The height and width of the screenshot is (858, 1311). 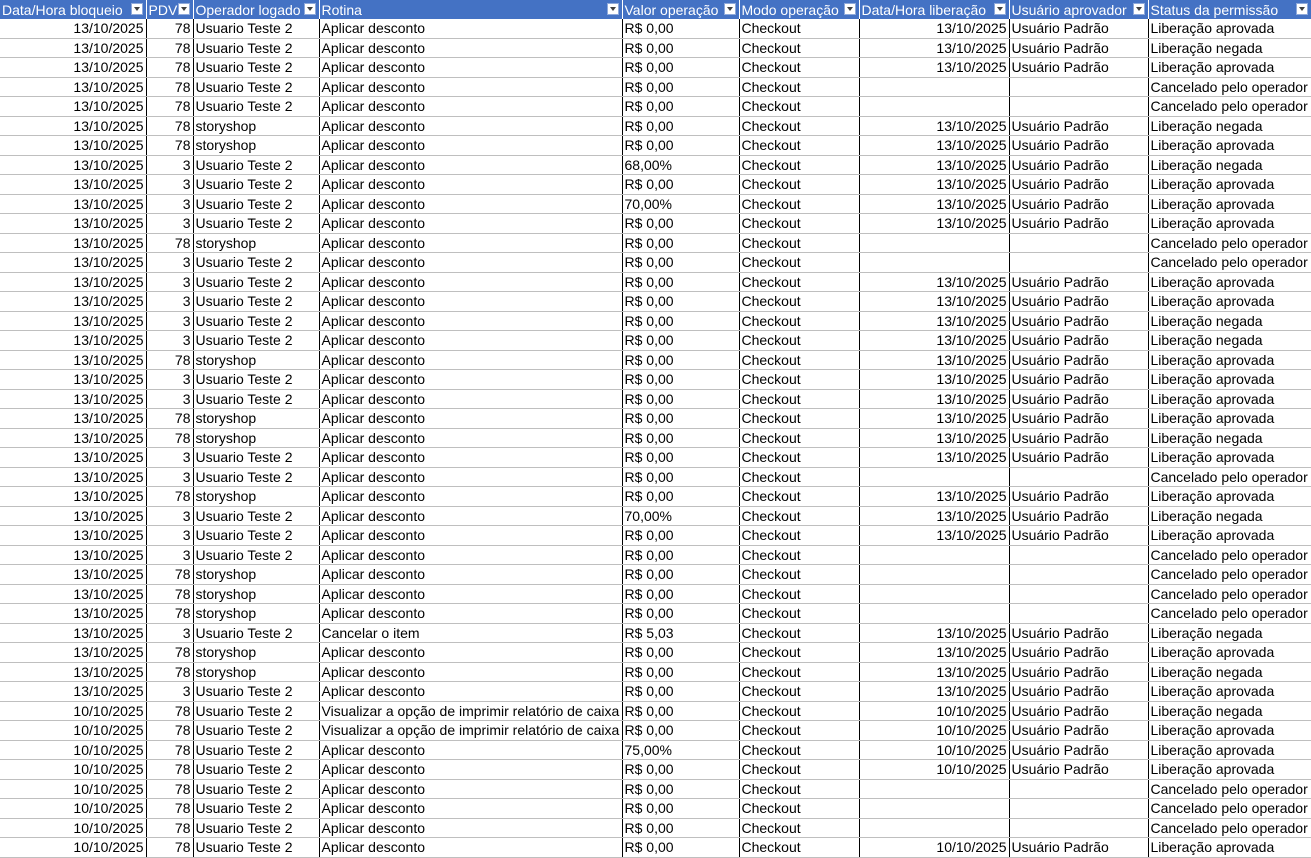 I want to click on cell-data-hora-liberacao: 10/10/2025, so click(x=934, y=847).